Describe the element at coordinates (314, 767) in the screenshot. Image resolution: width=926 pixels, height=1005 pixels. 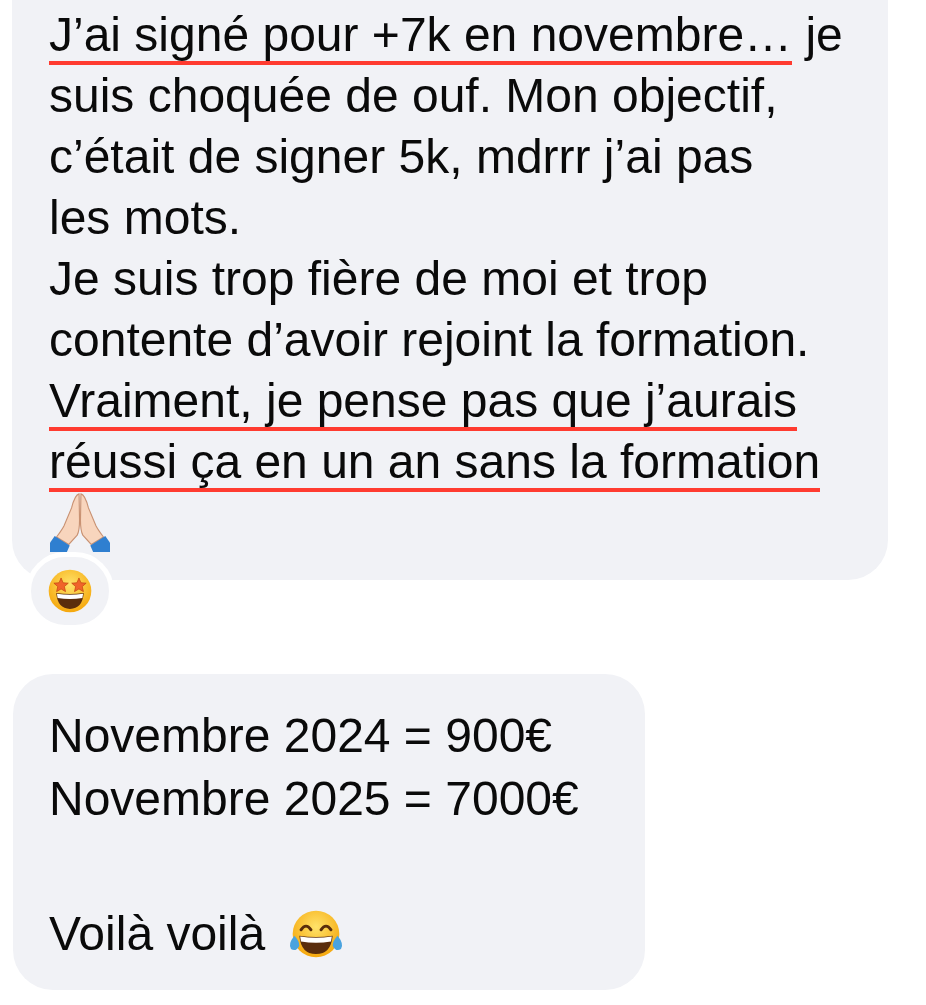
I see `message-text: Novembre 2024 = 900€ Novembre 2025 = 7000€` at that location.